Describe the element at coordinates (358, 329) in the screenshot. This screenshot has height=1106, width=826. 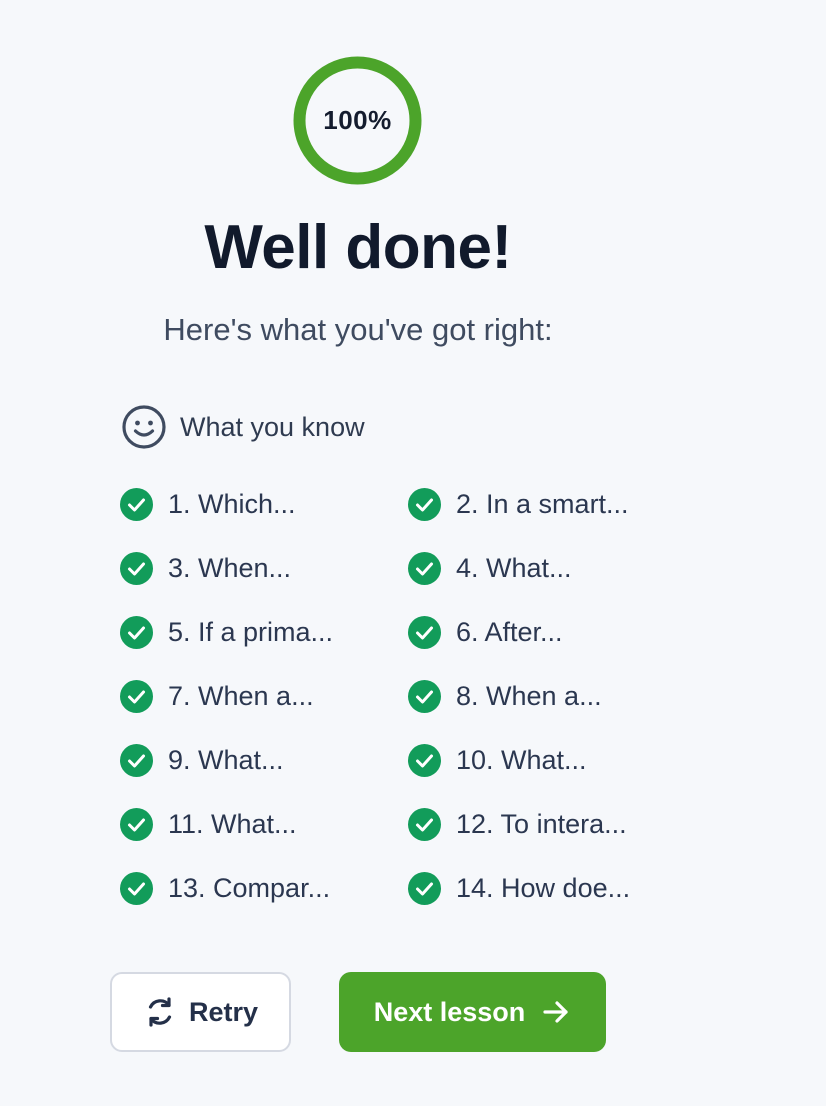
I see `page-subtitle: Here's what you've got right:` at that location.